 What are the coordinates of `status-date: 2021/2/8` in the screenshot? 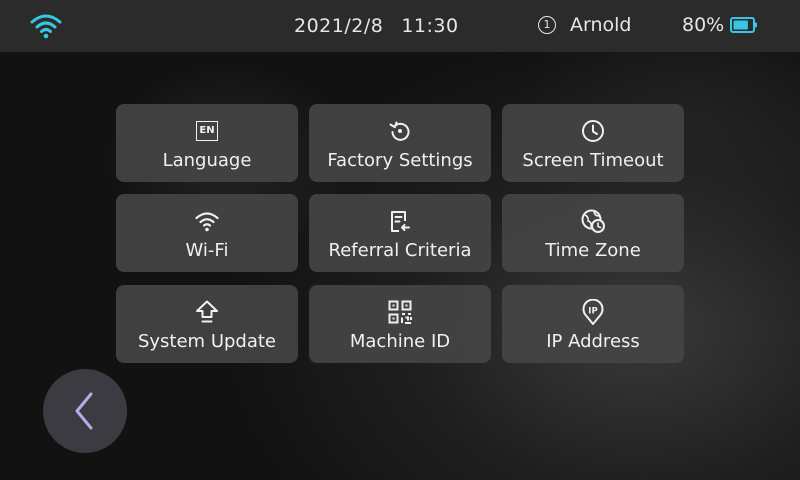 It's located at (339, 26).